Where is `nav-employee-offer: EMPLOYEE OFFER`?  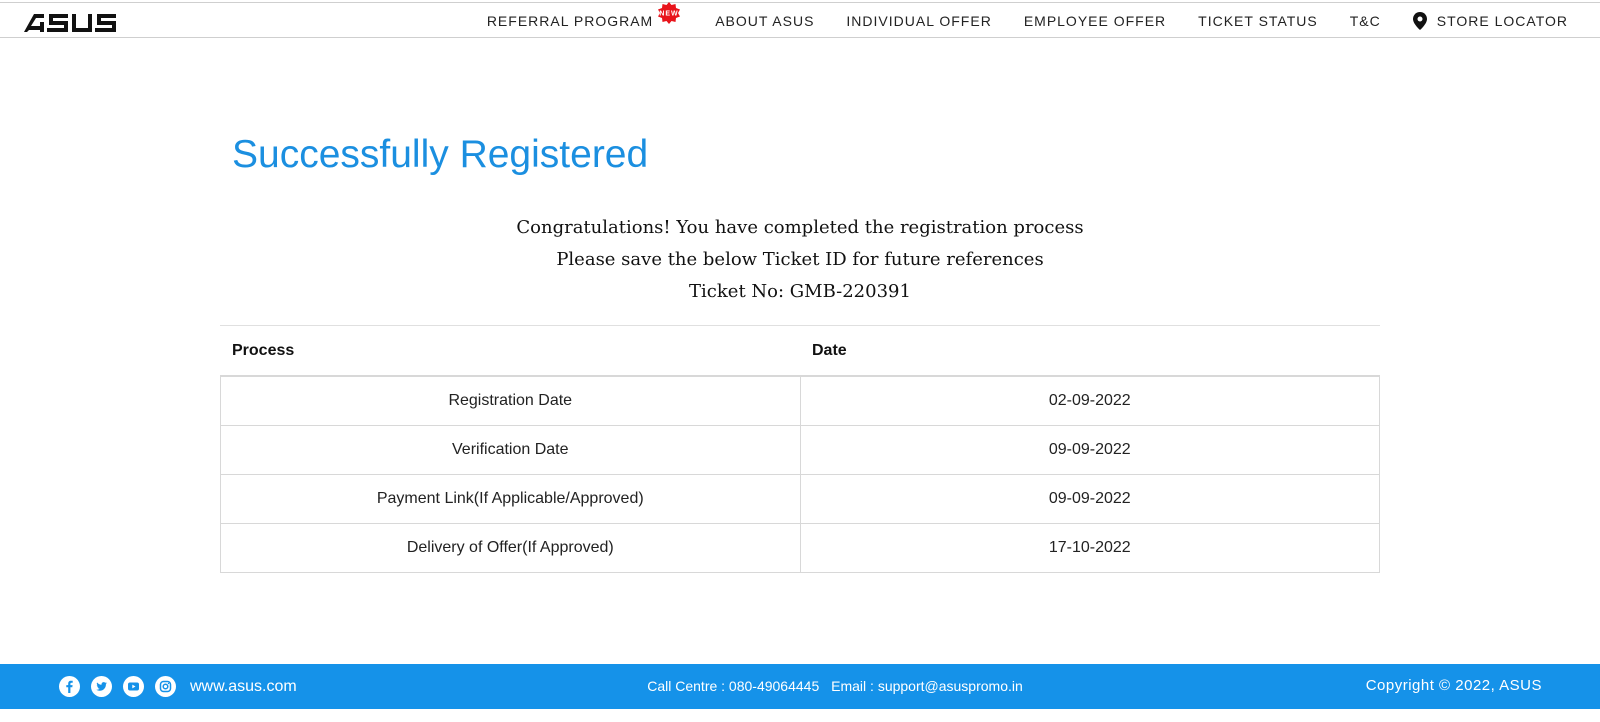 nav-employee-offer: EMPLOYEE OFFER is located at coordinates (1095, 21).